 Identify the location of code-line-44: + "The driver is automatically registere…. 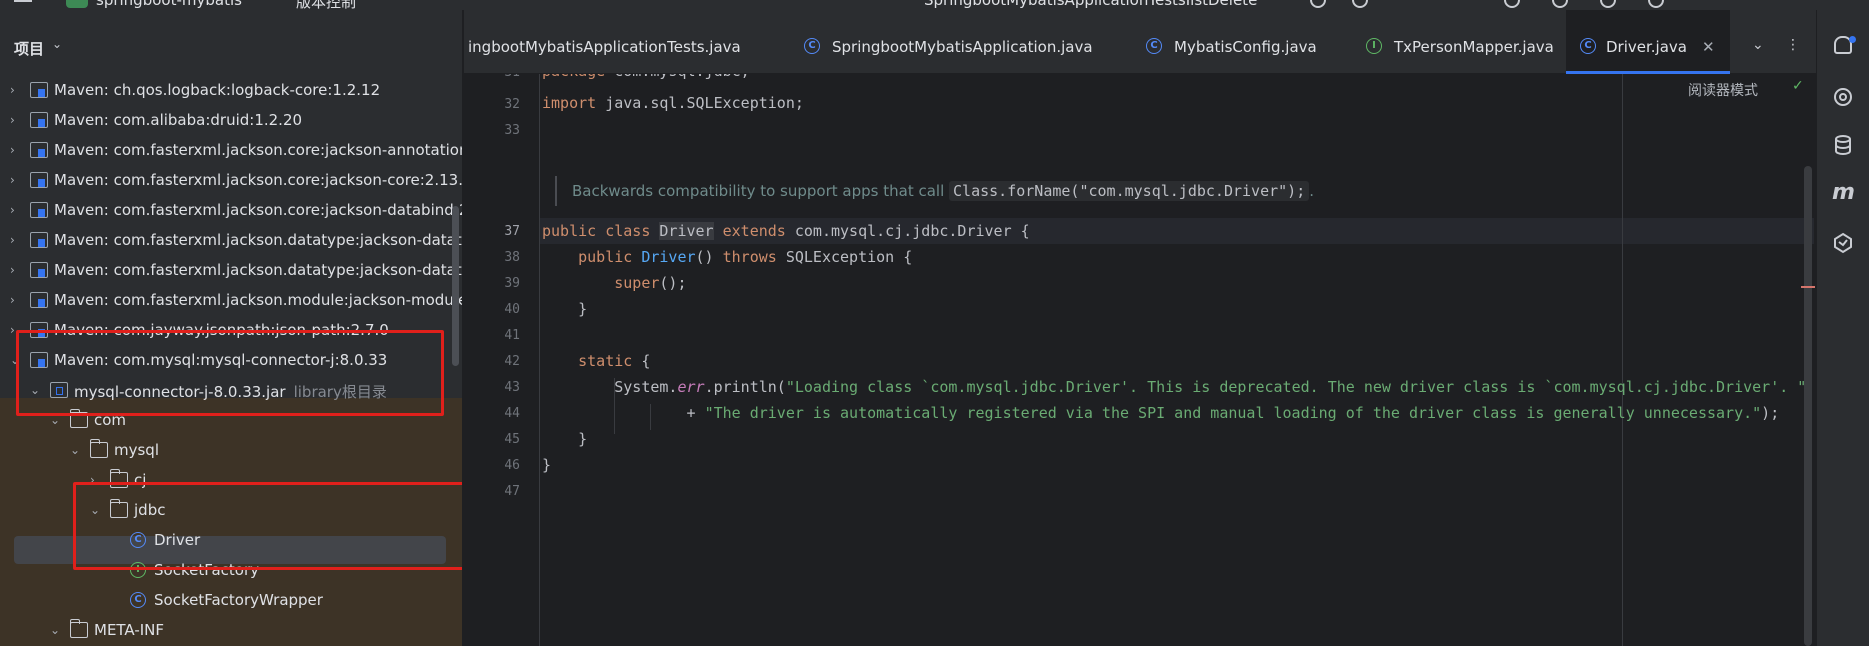
(1161, 413).